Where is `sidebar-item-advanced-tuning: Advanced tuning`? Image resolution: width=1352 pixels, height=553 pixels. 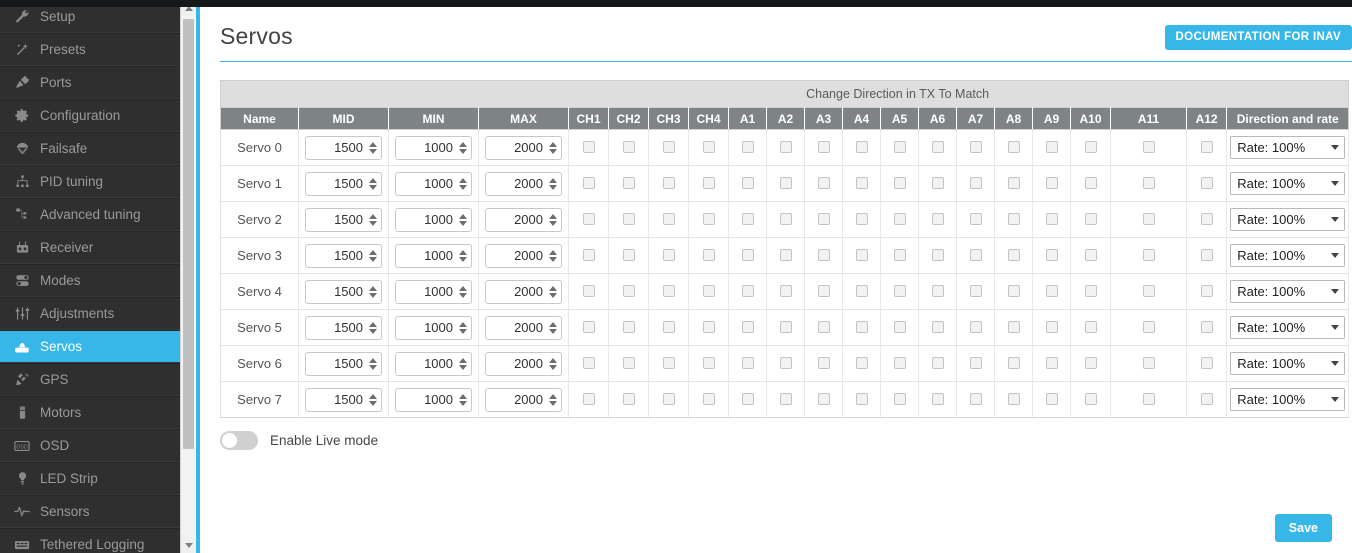
sidebar-item-advanced-tuning: Advanced tuning is located at coordinates (90, 214).